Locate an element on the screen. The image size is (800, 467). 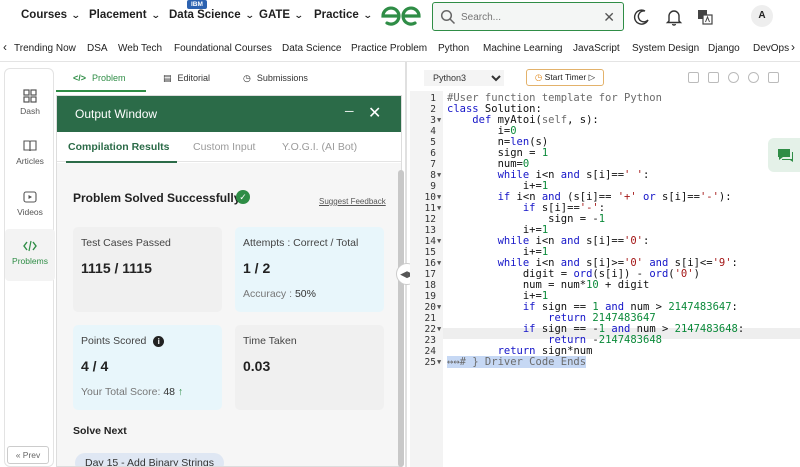
search-box: ✕ is located at coordinates (528, 16).